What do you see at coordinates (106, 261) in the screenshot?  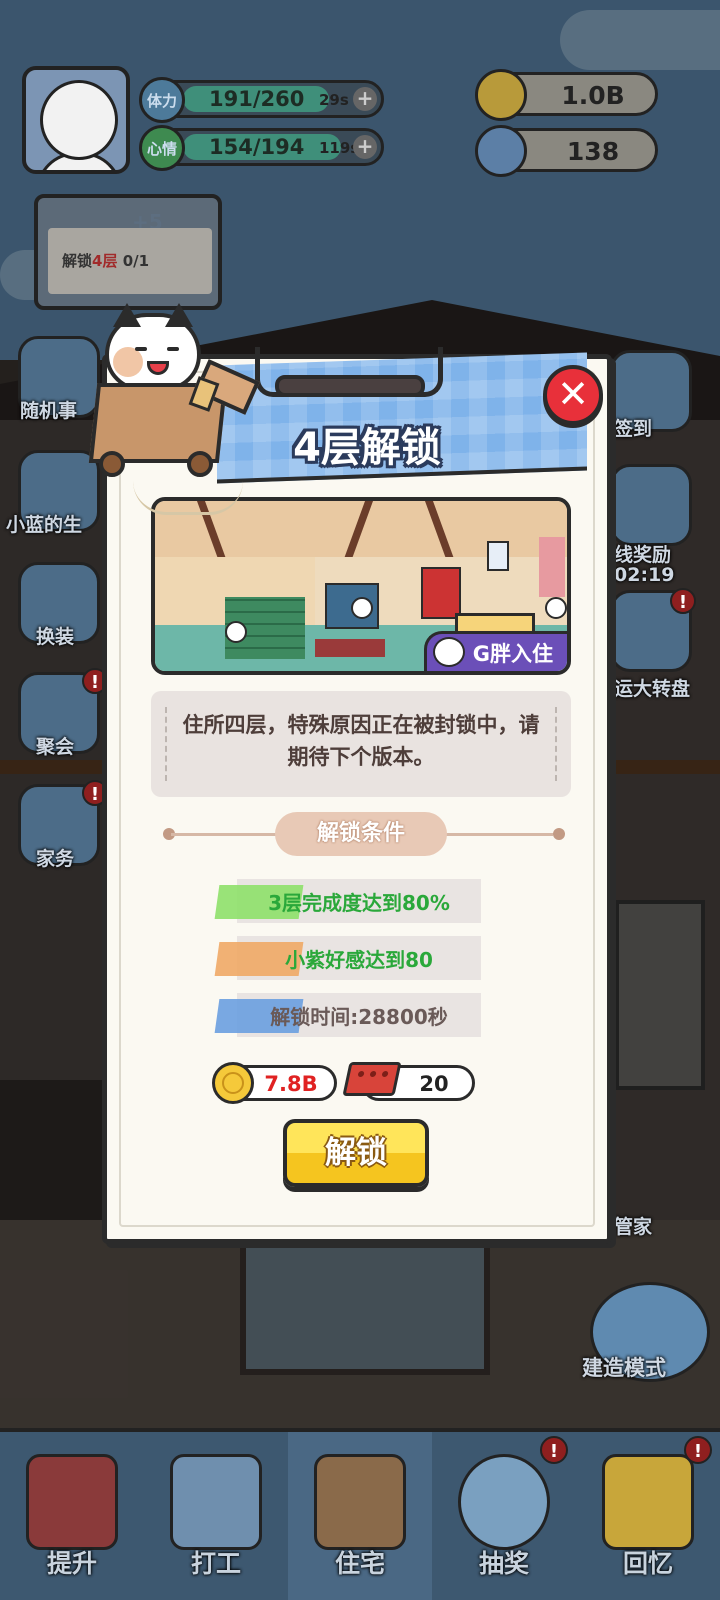 I see `task-text: 解锁4层 0/1` at bounding box center [106, 261].